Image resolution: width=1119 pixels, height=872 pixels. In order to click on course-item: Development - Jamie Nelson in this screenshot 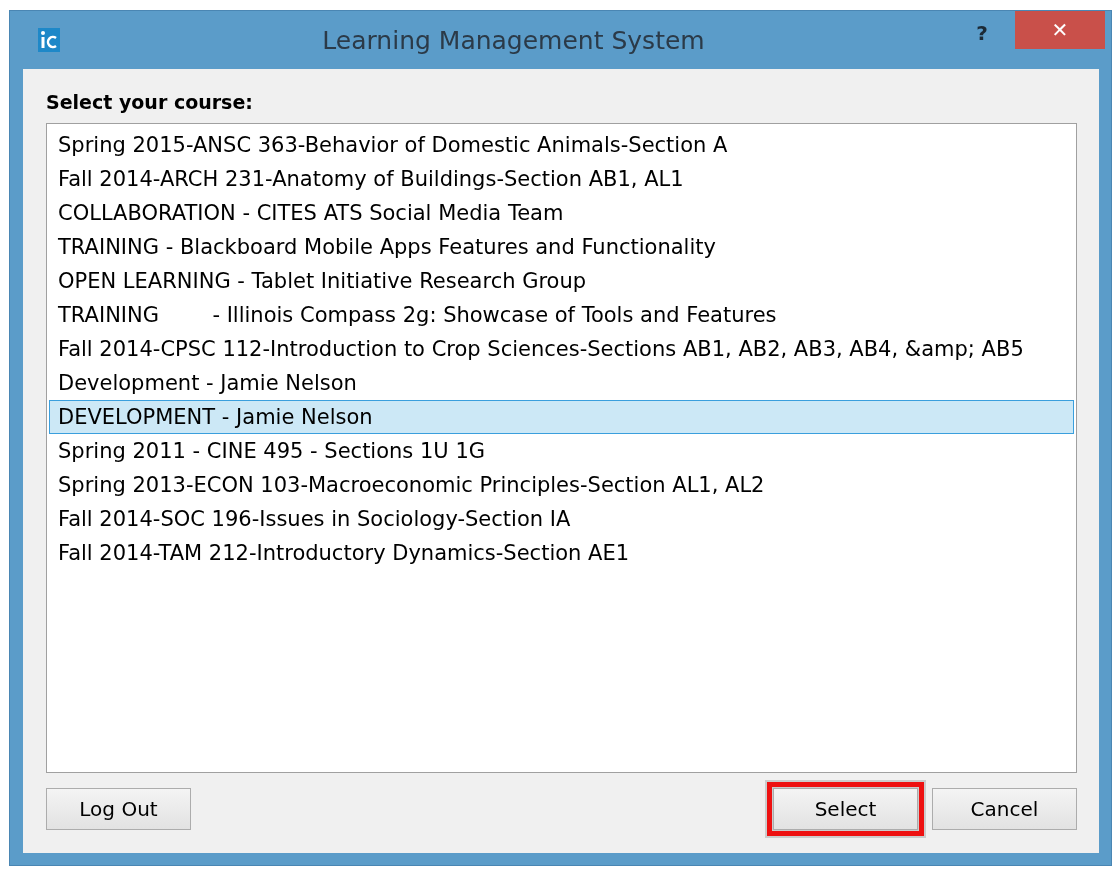, I will do `click(561, 383)`.